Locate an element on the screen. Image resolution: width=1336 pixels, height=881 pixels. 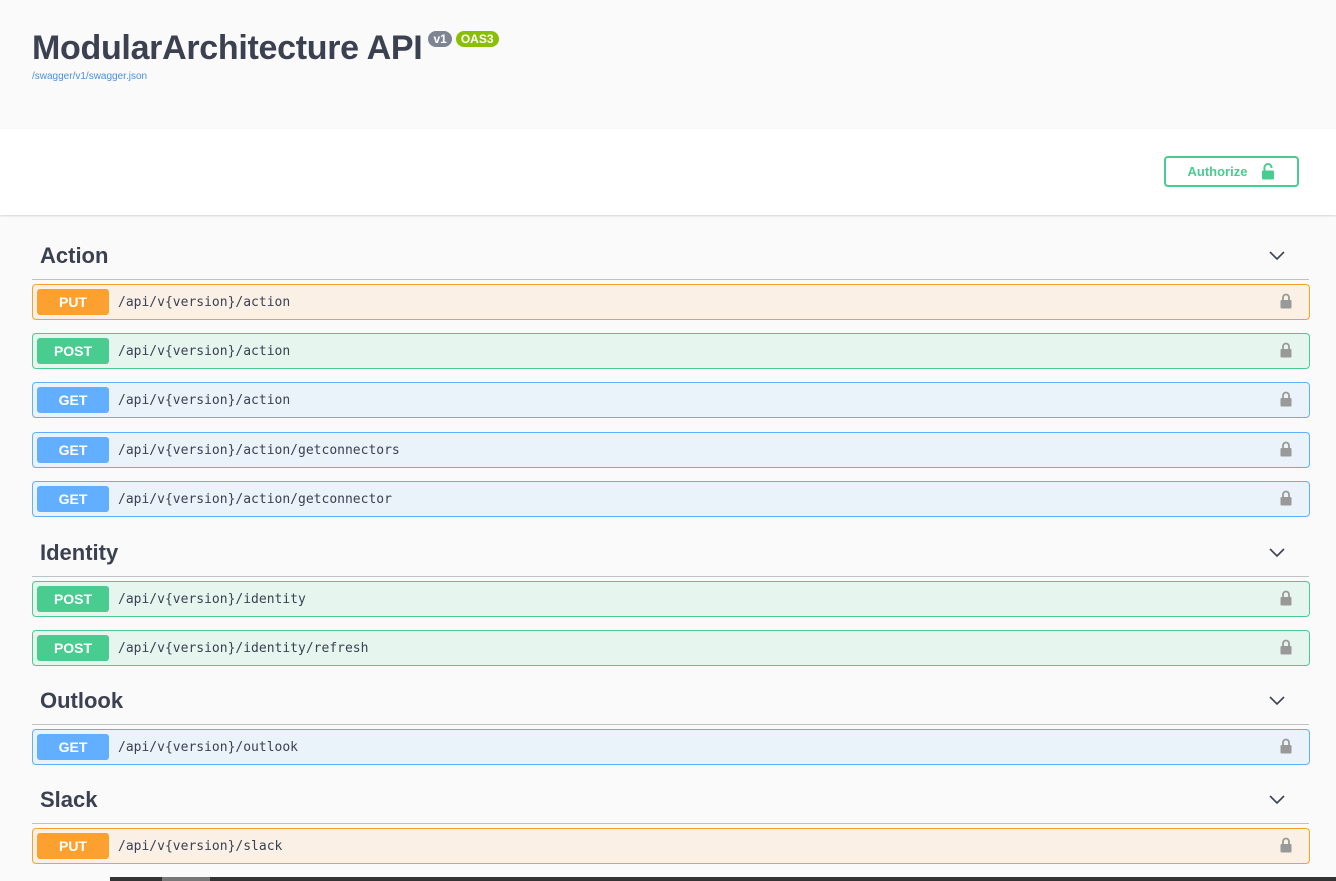
operation-post-identity-refresh: POST /api/v{version}/identity/refresh is located at coordinates (671, 648).